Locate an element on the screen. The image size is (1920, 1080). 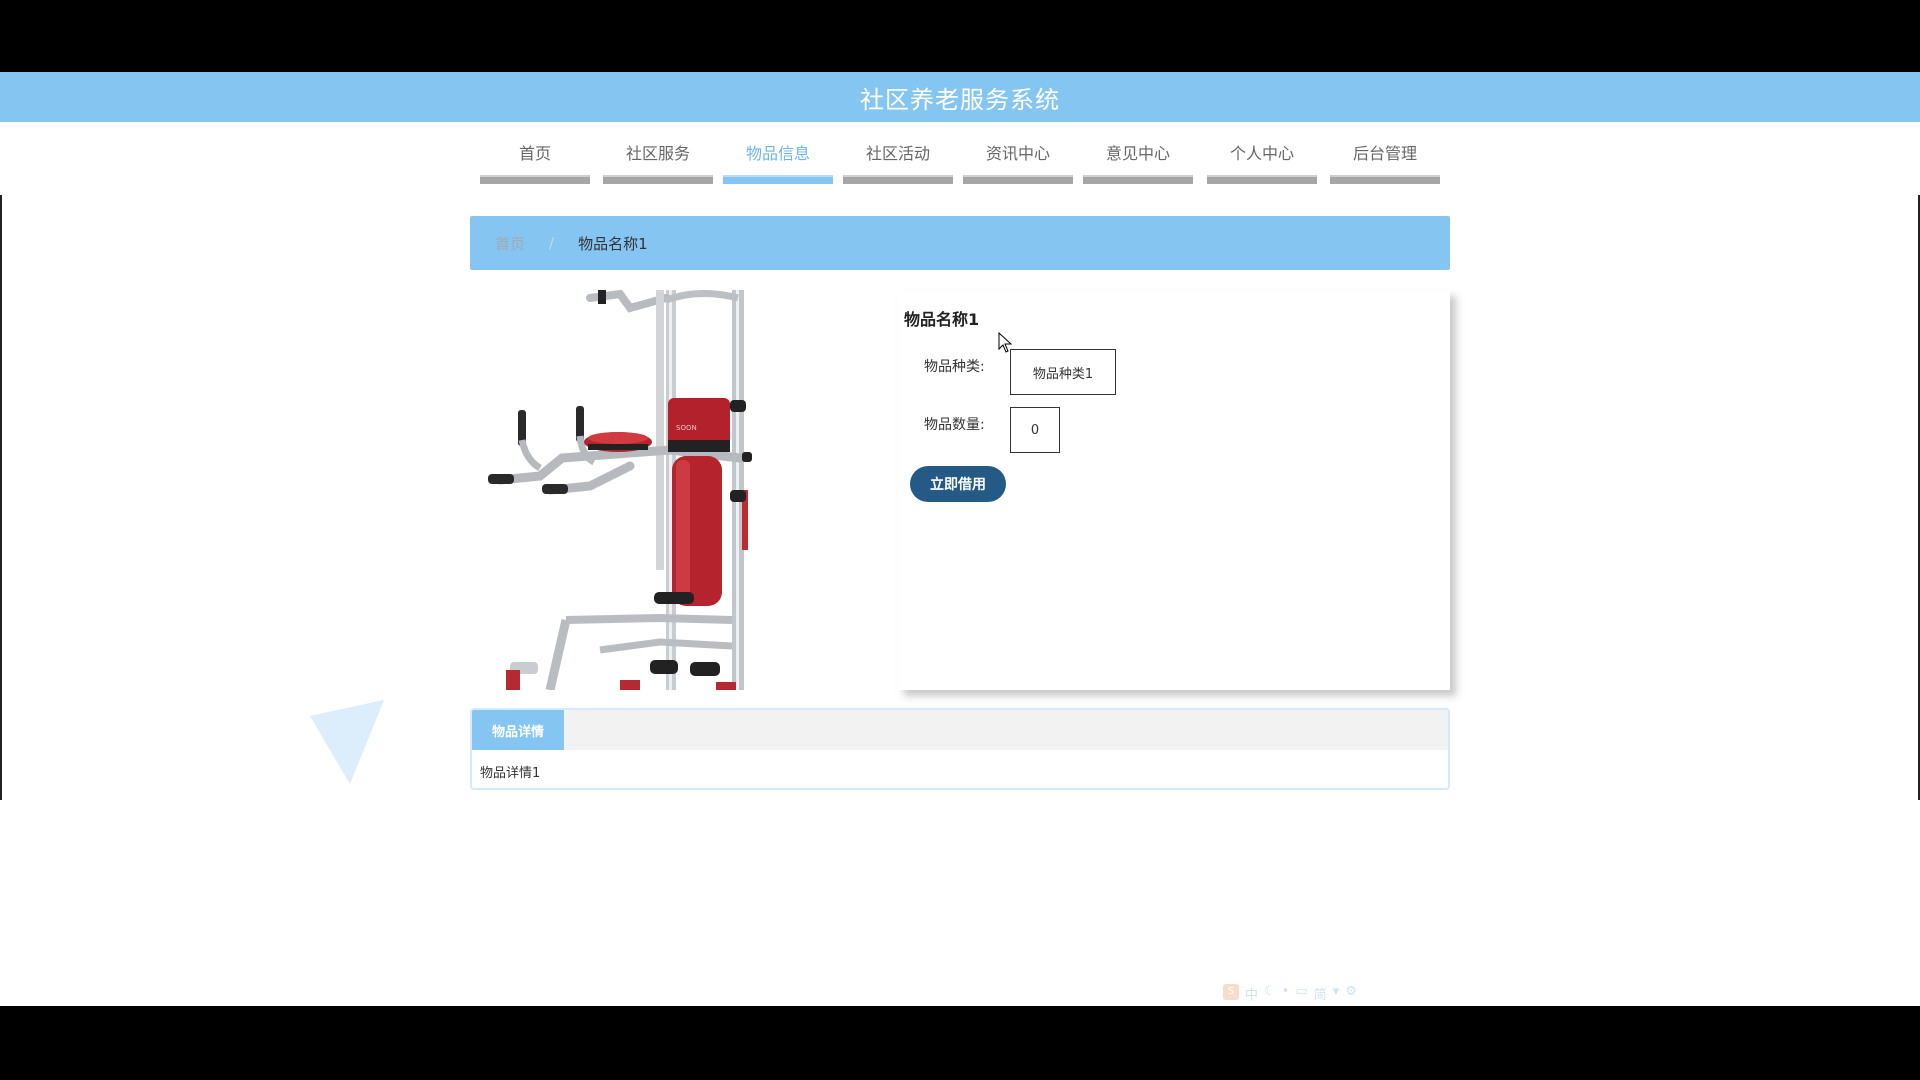
nav-item-label: 意见中心 is located at coordinates (1137, 153).